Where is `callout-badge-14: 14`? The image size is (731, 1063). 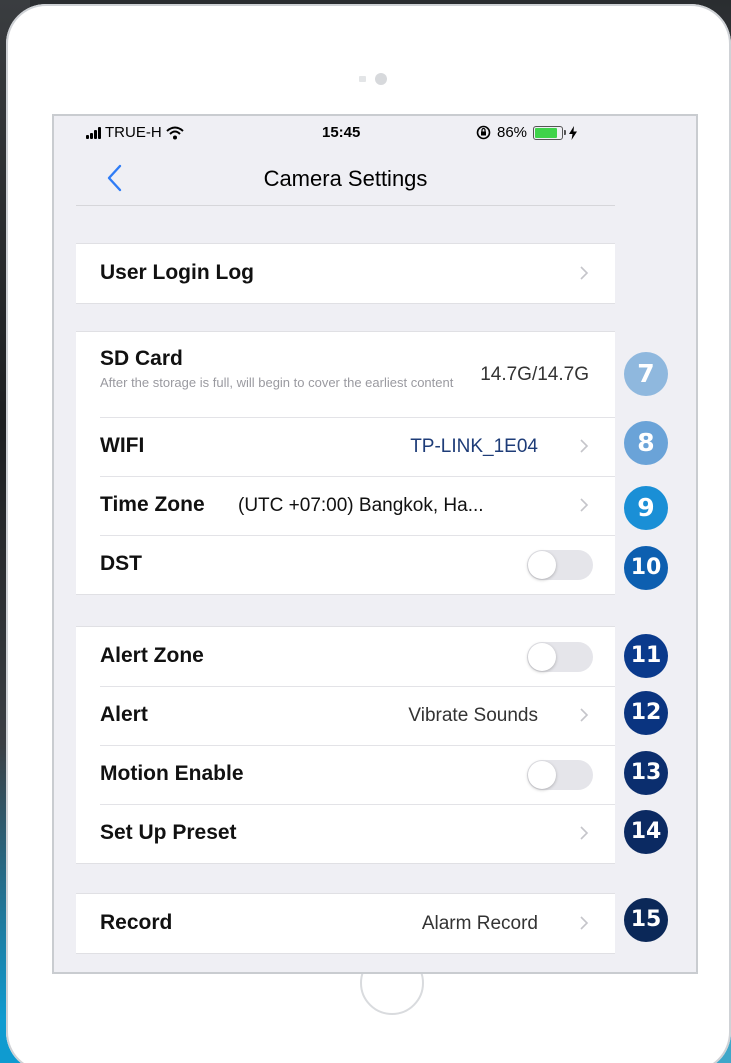 callout-badge-14: 14 is located at coordinates (646, 832).